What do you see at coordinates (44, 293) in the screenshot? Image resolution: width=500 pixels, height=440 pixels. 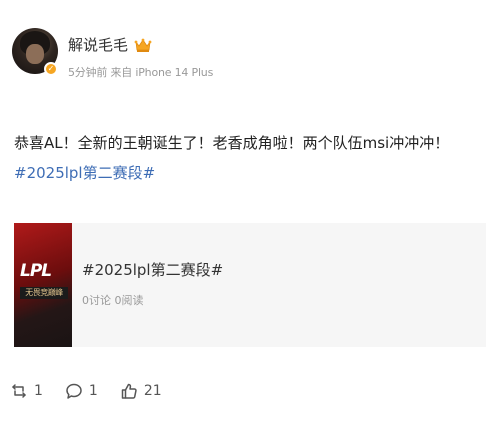 I see `thumb-tagline: 无畏竞巅峰` at bounding box center [44, 293].